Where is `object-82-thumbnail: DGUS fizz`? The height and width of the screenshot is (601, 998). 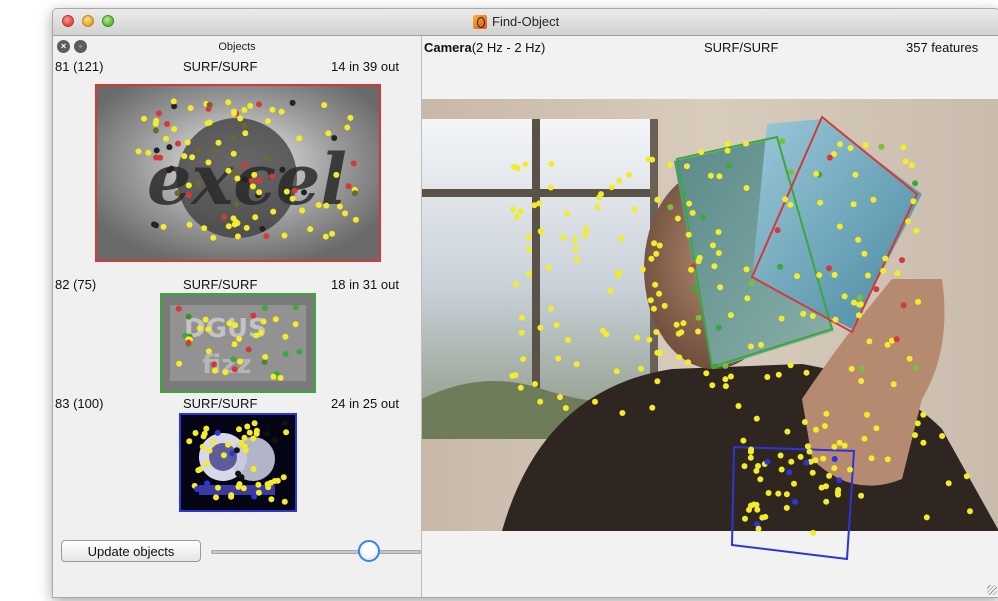
object-82-thumbnail: DGUS fizz is located at coordinates (238, 343).